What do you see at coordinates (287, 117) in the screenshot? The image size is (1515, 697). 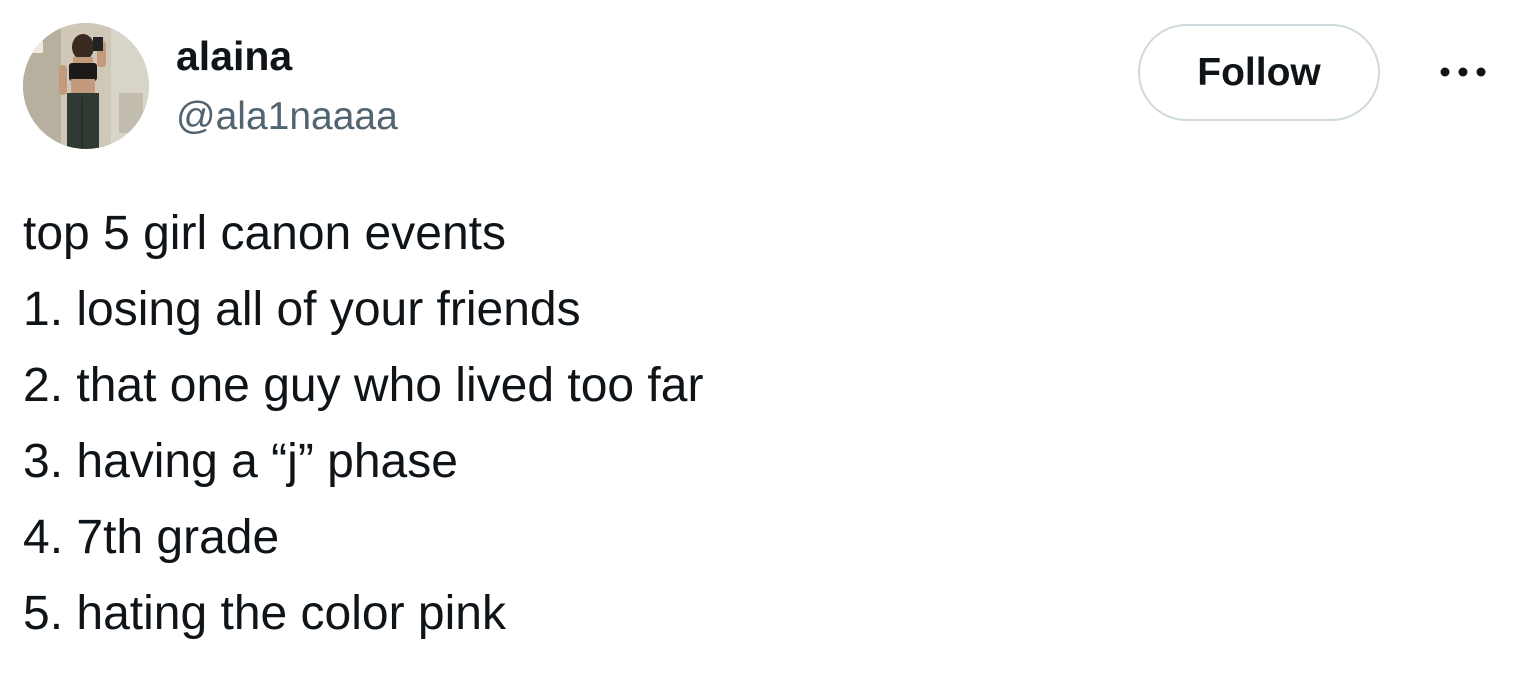 I see `author-handle: @ala1naaaa` at bounding box center [287, 117].